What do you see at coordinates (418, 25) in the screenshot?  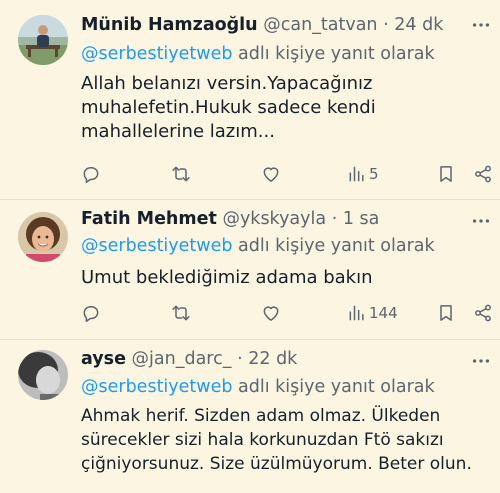 I see `timestamp: 24 dk` at bounding box center [418, 25].